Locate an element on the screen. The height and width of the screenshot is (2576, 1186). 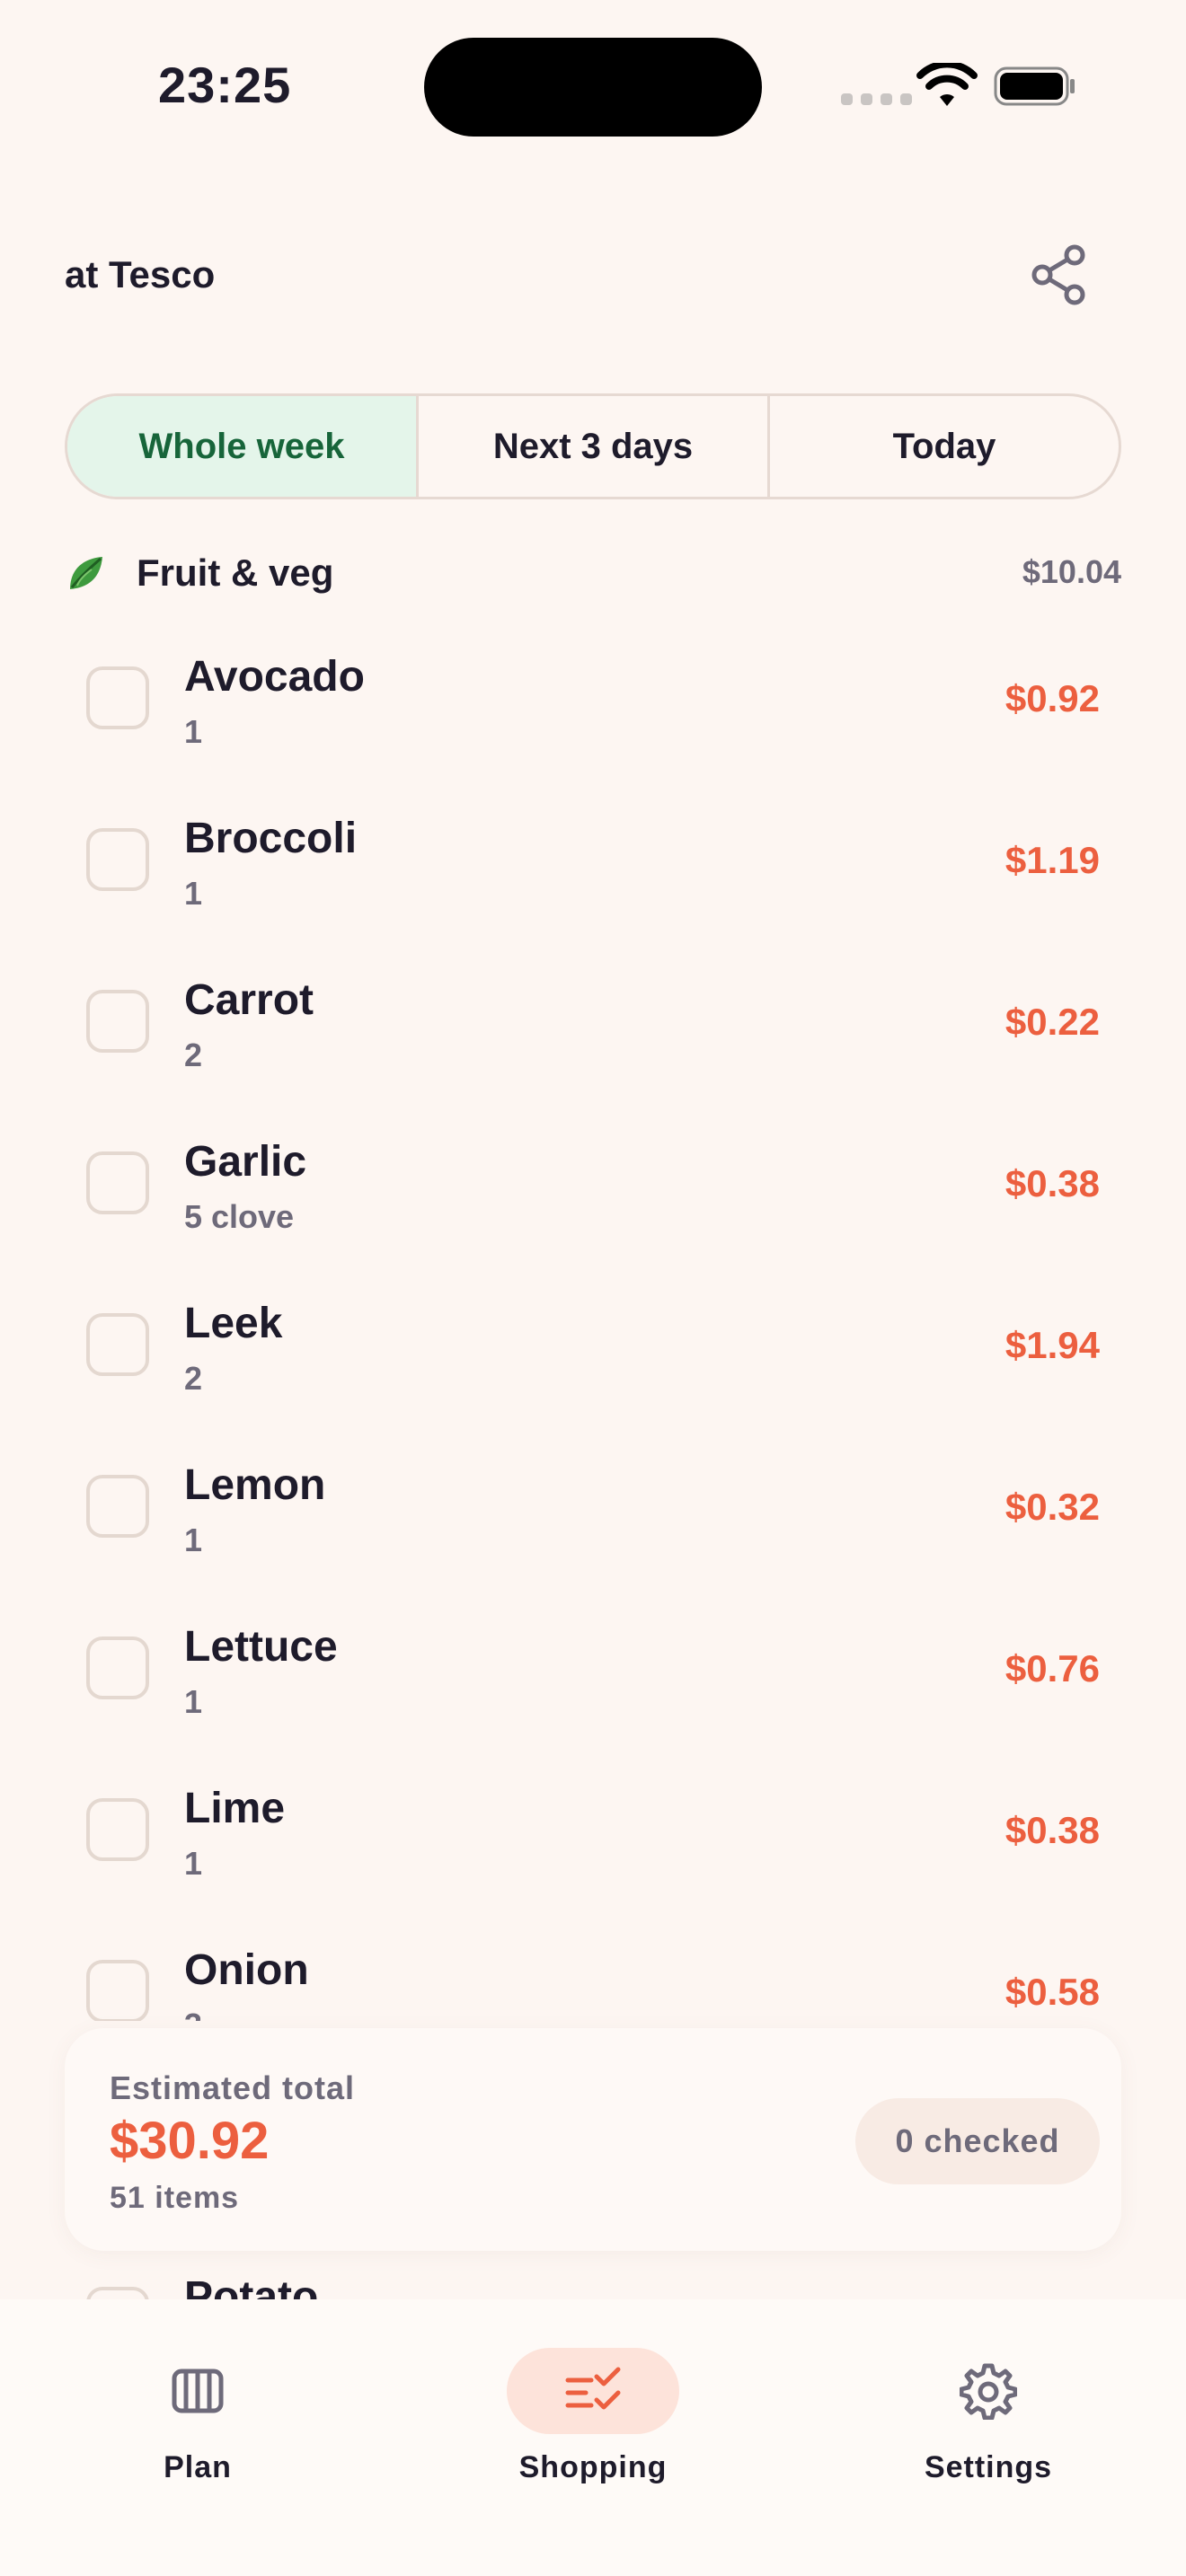
battery-icon is located at coordinates (1034, 86).